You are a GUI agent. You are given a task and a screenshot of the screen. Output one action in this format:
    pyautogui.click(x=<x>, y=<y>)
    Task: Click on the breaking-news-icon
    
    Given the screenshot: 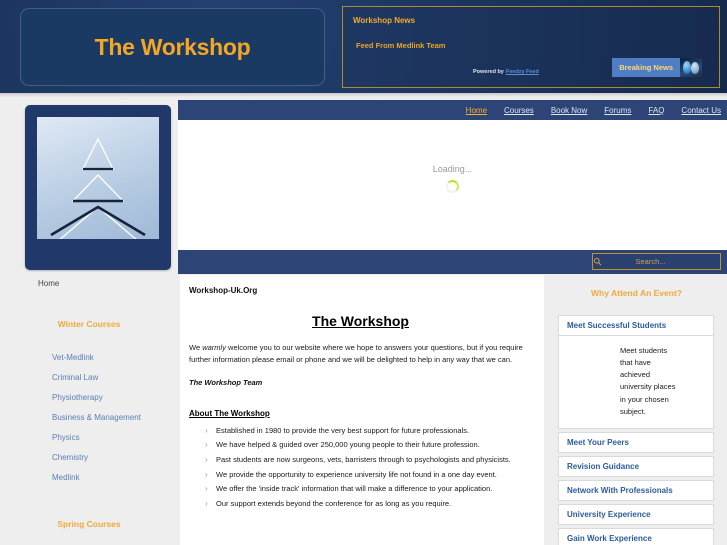 What is the action you would take?
    pyautogui.click(x=691, y=67)
    